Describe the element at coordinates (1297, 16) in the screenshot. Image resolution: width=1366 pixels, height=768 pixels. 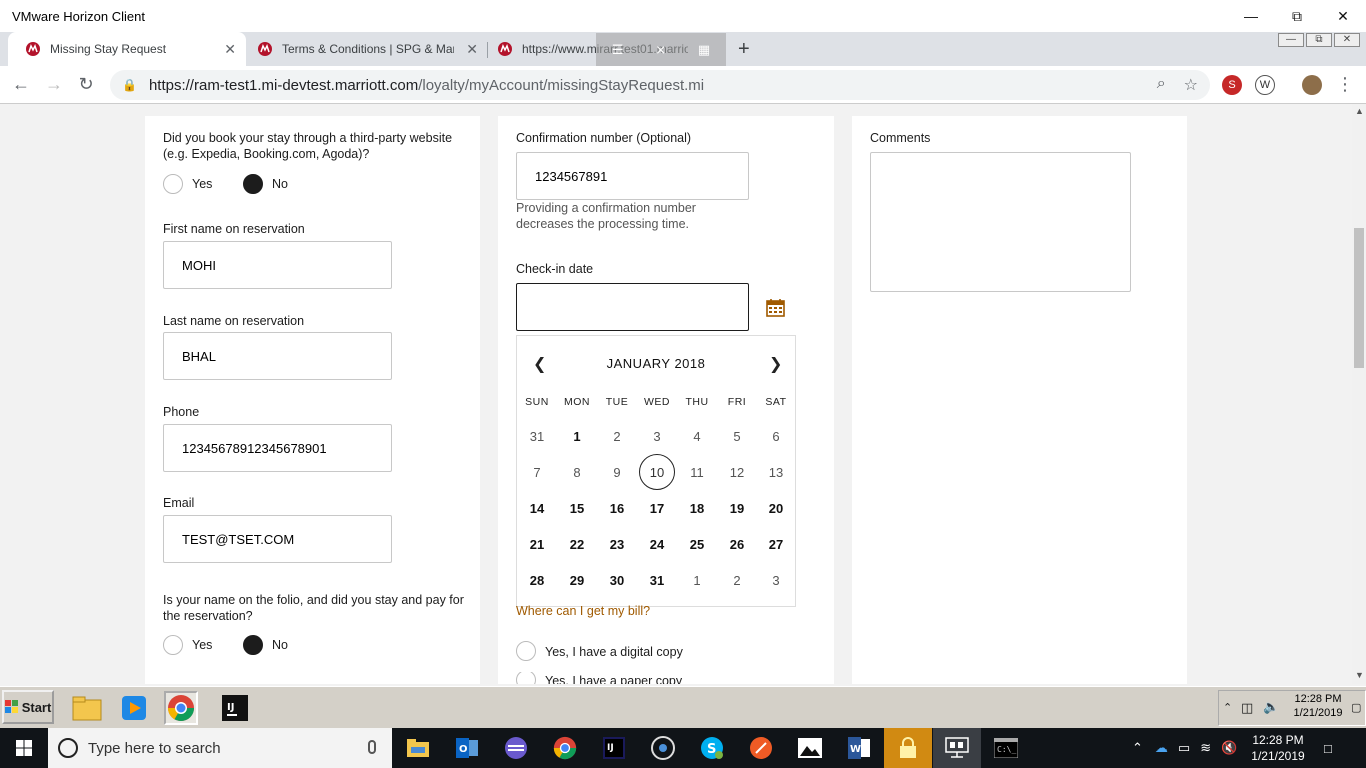
I see `restore-icon: ⧉` at that location.